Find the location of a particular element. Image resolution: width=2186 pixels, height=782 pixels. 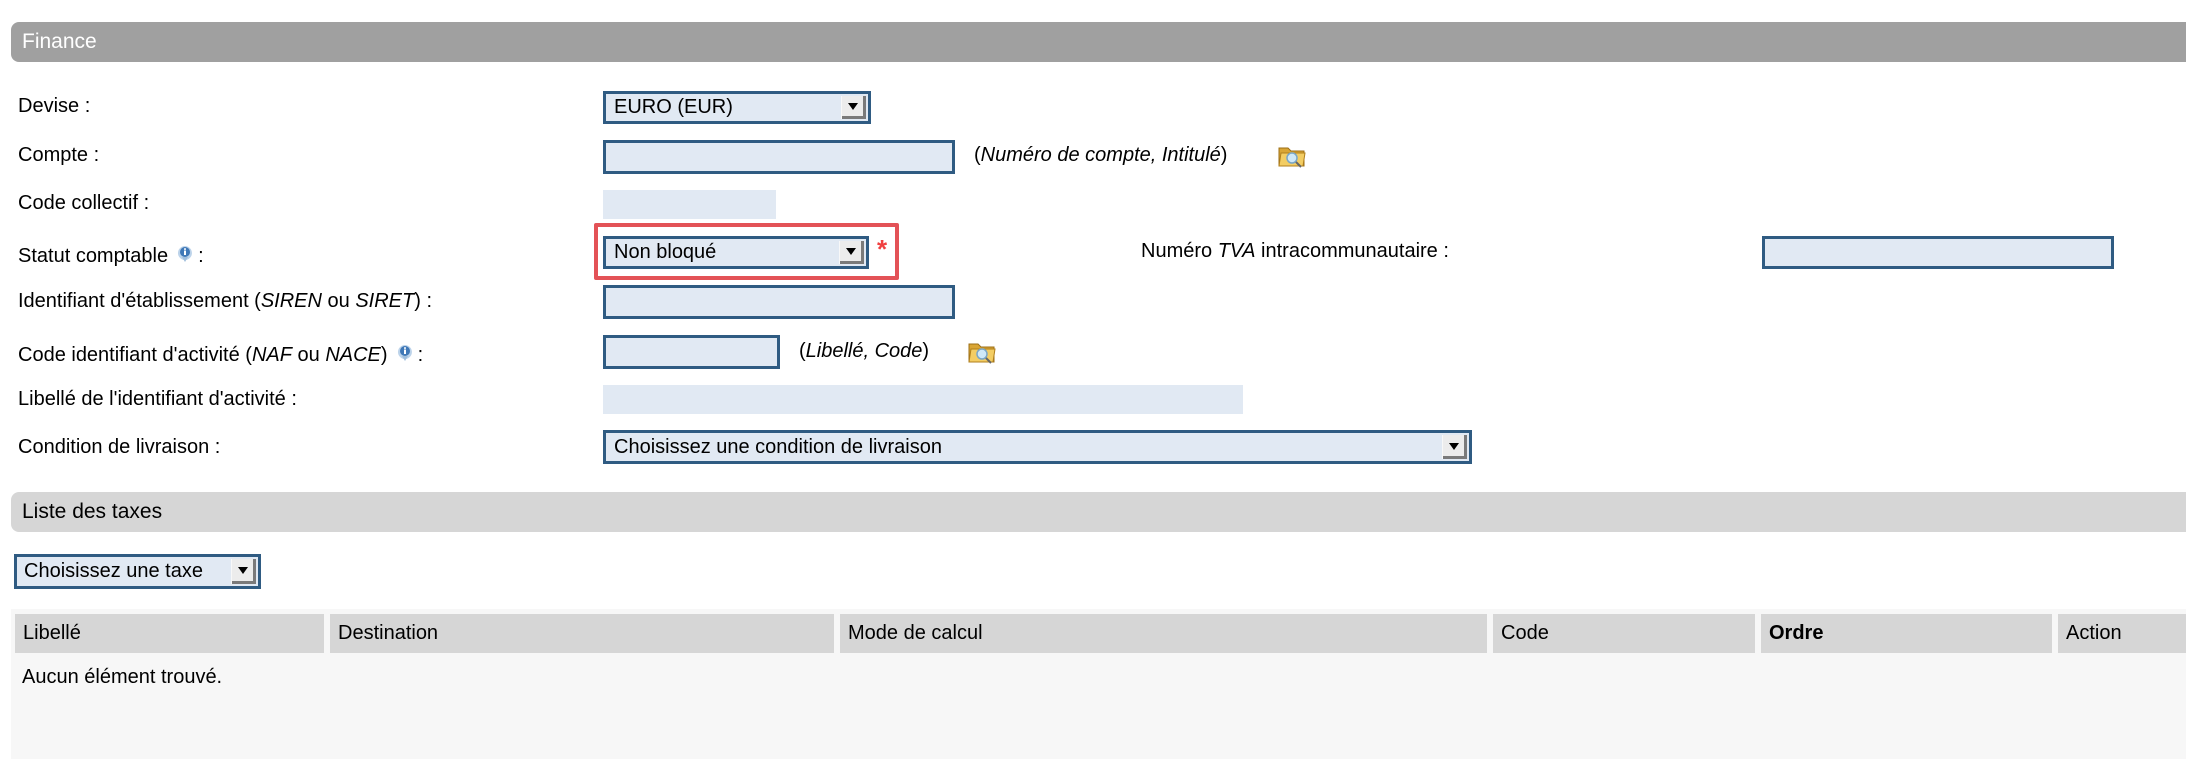

finance-section-header: Finance is located at coordinates (1098, 42).